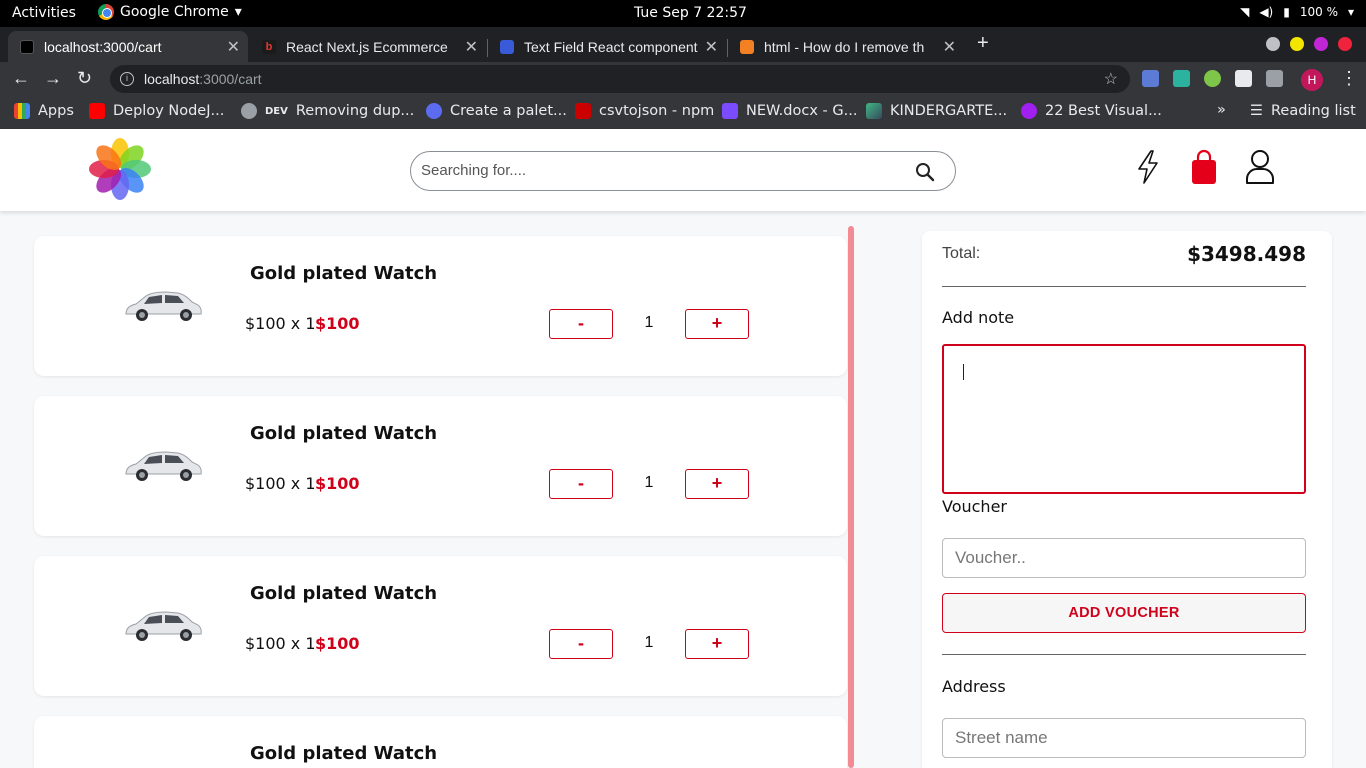 This screenshot has width=1366, height=768. What do you see at coordinates (127, 79) in the screenshot?
I see `info-icon: i` at bounding box center [127, 79].